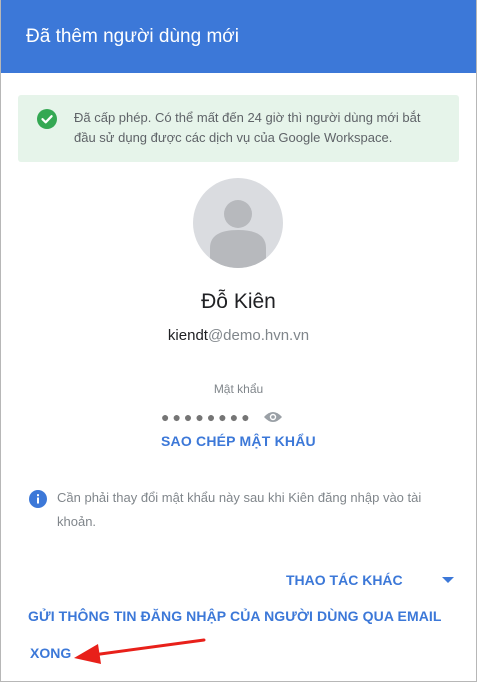 The width and height of the screenshot is (477, 682). I want to click on done-button: XONG, so click(50, 653).